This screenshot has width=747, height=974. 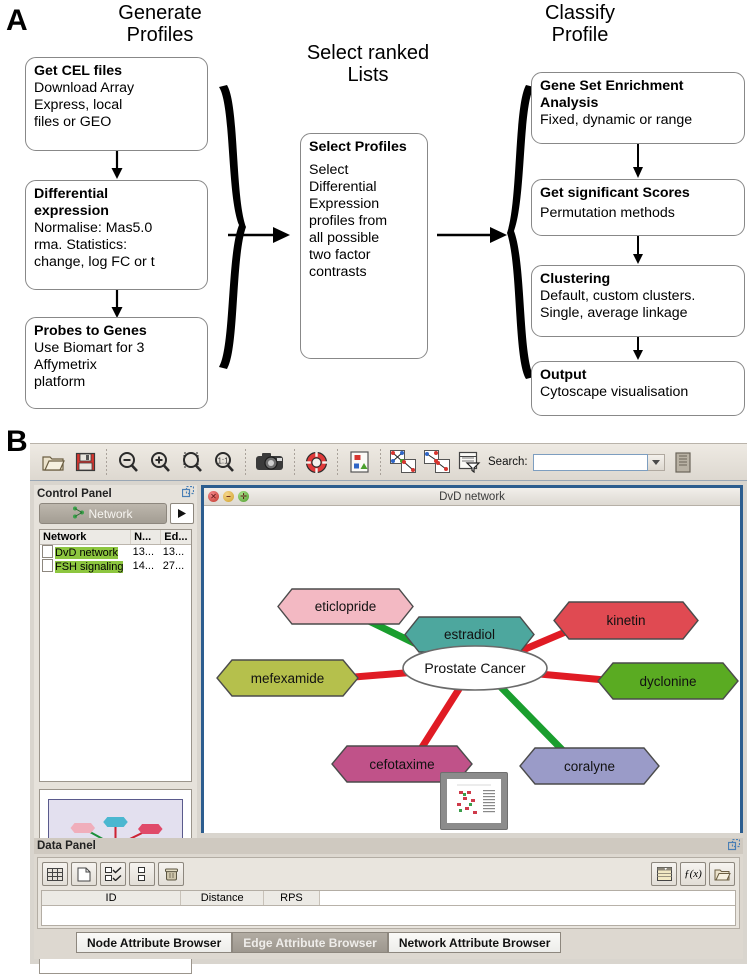 What do you see at coordinates (368, 75) in the screenshot?
I see `col-title-line: Lists` at bounding box center [368, 75].